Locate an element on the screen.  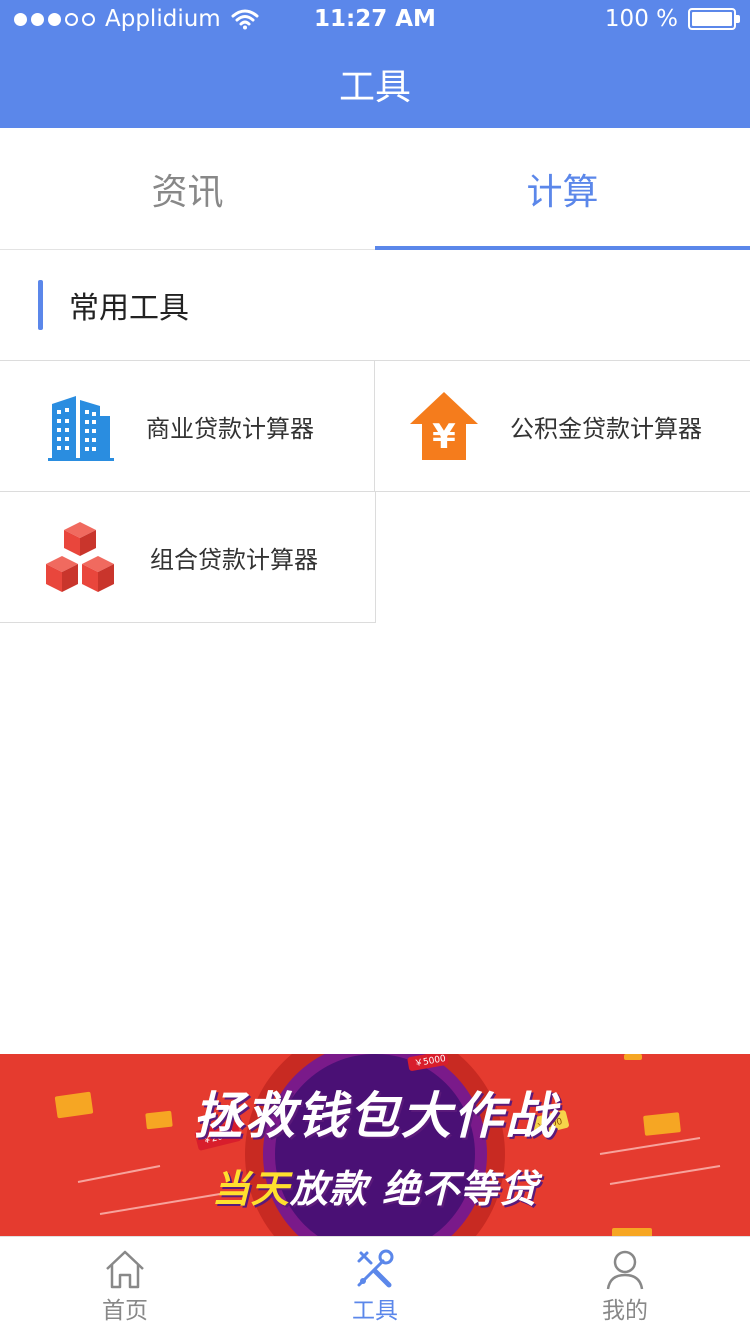
home-icon is located at coordinates (125, 1269).